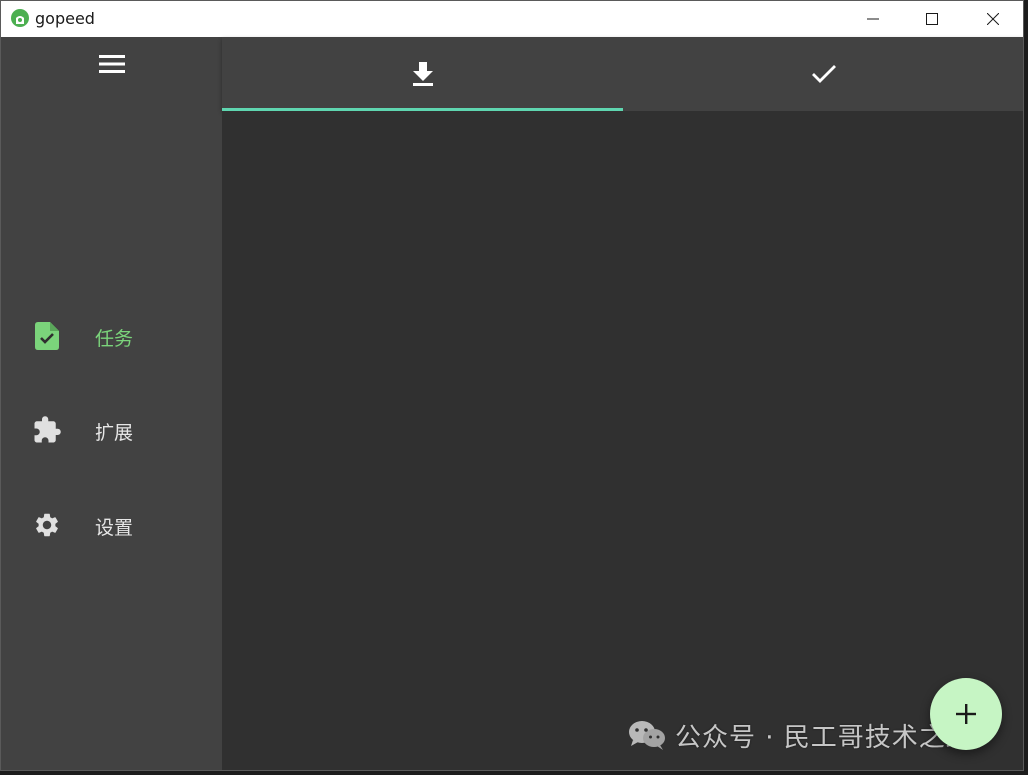 Image resolution: width=1028 pixels, height=775 pixels. Describe the element at coordinates (20, 18) in the screenshot. I see `app-logo-icon` at that location.